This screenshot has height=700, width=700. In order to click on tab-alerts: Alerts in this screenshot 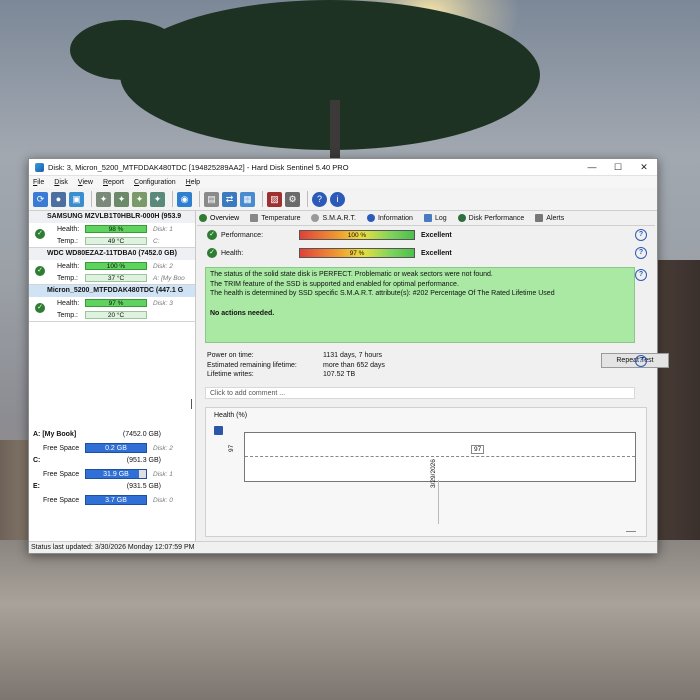, I will do `click(548, 218)`.